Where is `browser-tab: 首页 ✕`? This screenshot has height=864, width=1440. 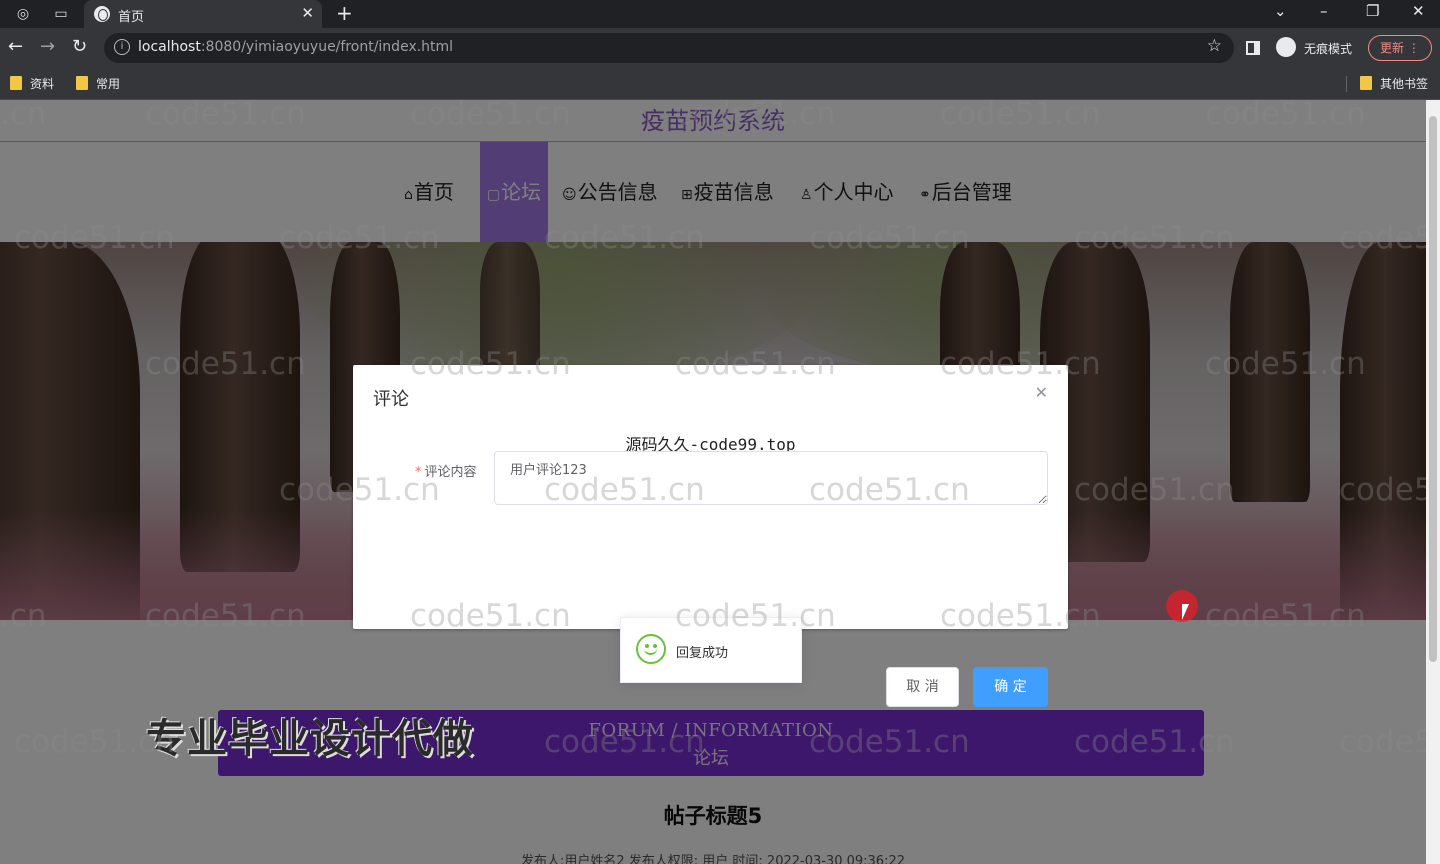
browser-tab: 首页 ✕ is located at coordinates (203, 14).